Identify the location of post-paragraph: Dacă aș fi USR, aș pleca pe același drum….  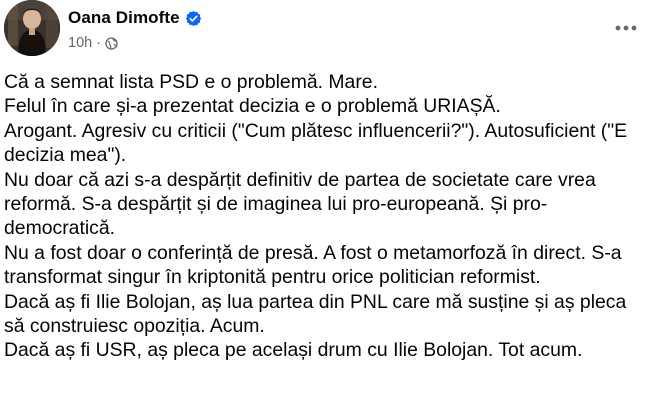
(293, 350).